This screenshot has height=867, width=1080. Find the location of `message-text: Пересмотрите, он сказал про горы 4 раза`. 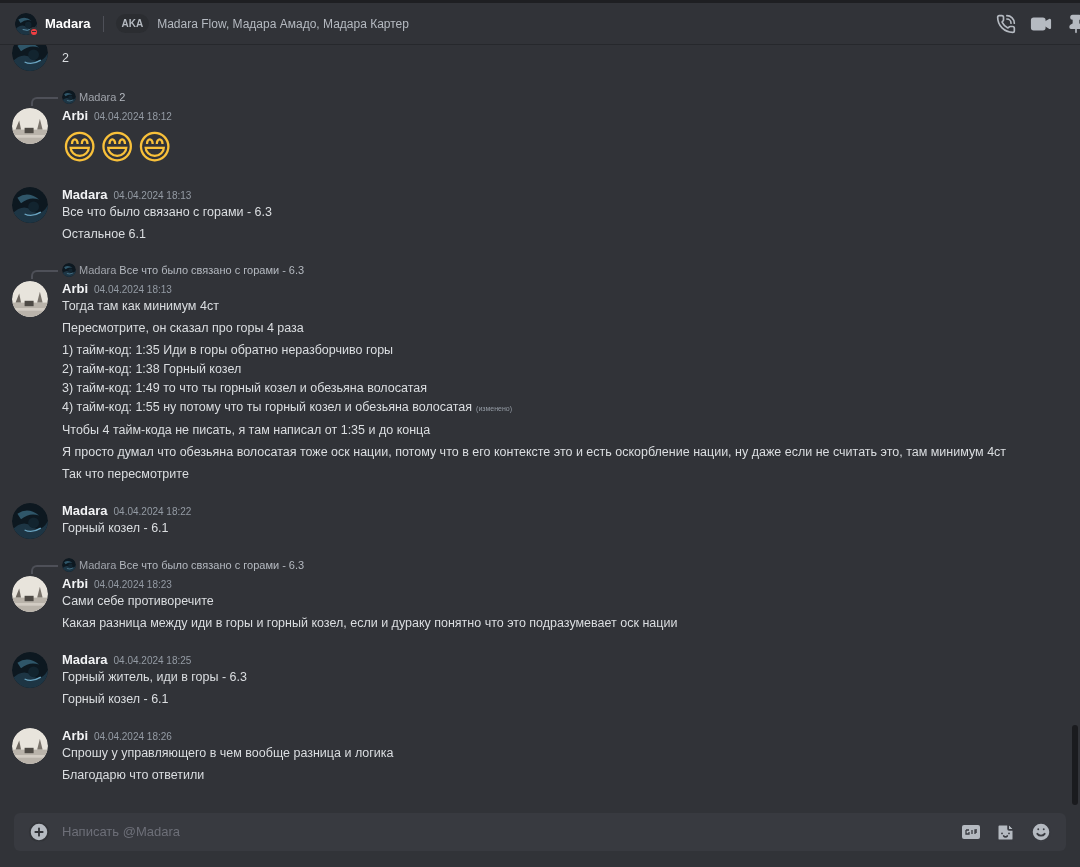

message-text: Пересмотрите, он сказал про горы 4 раза is located at coordinates (183, 328).